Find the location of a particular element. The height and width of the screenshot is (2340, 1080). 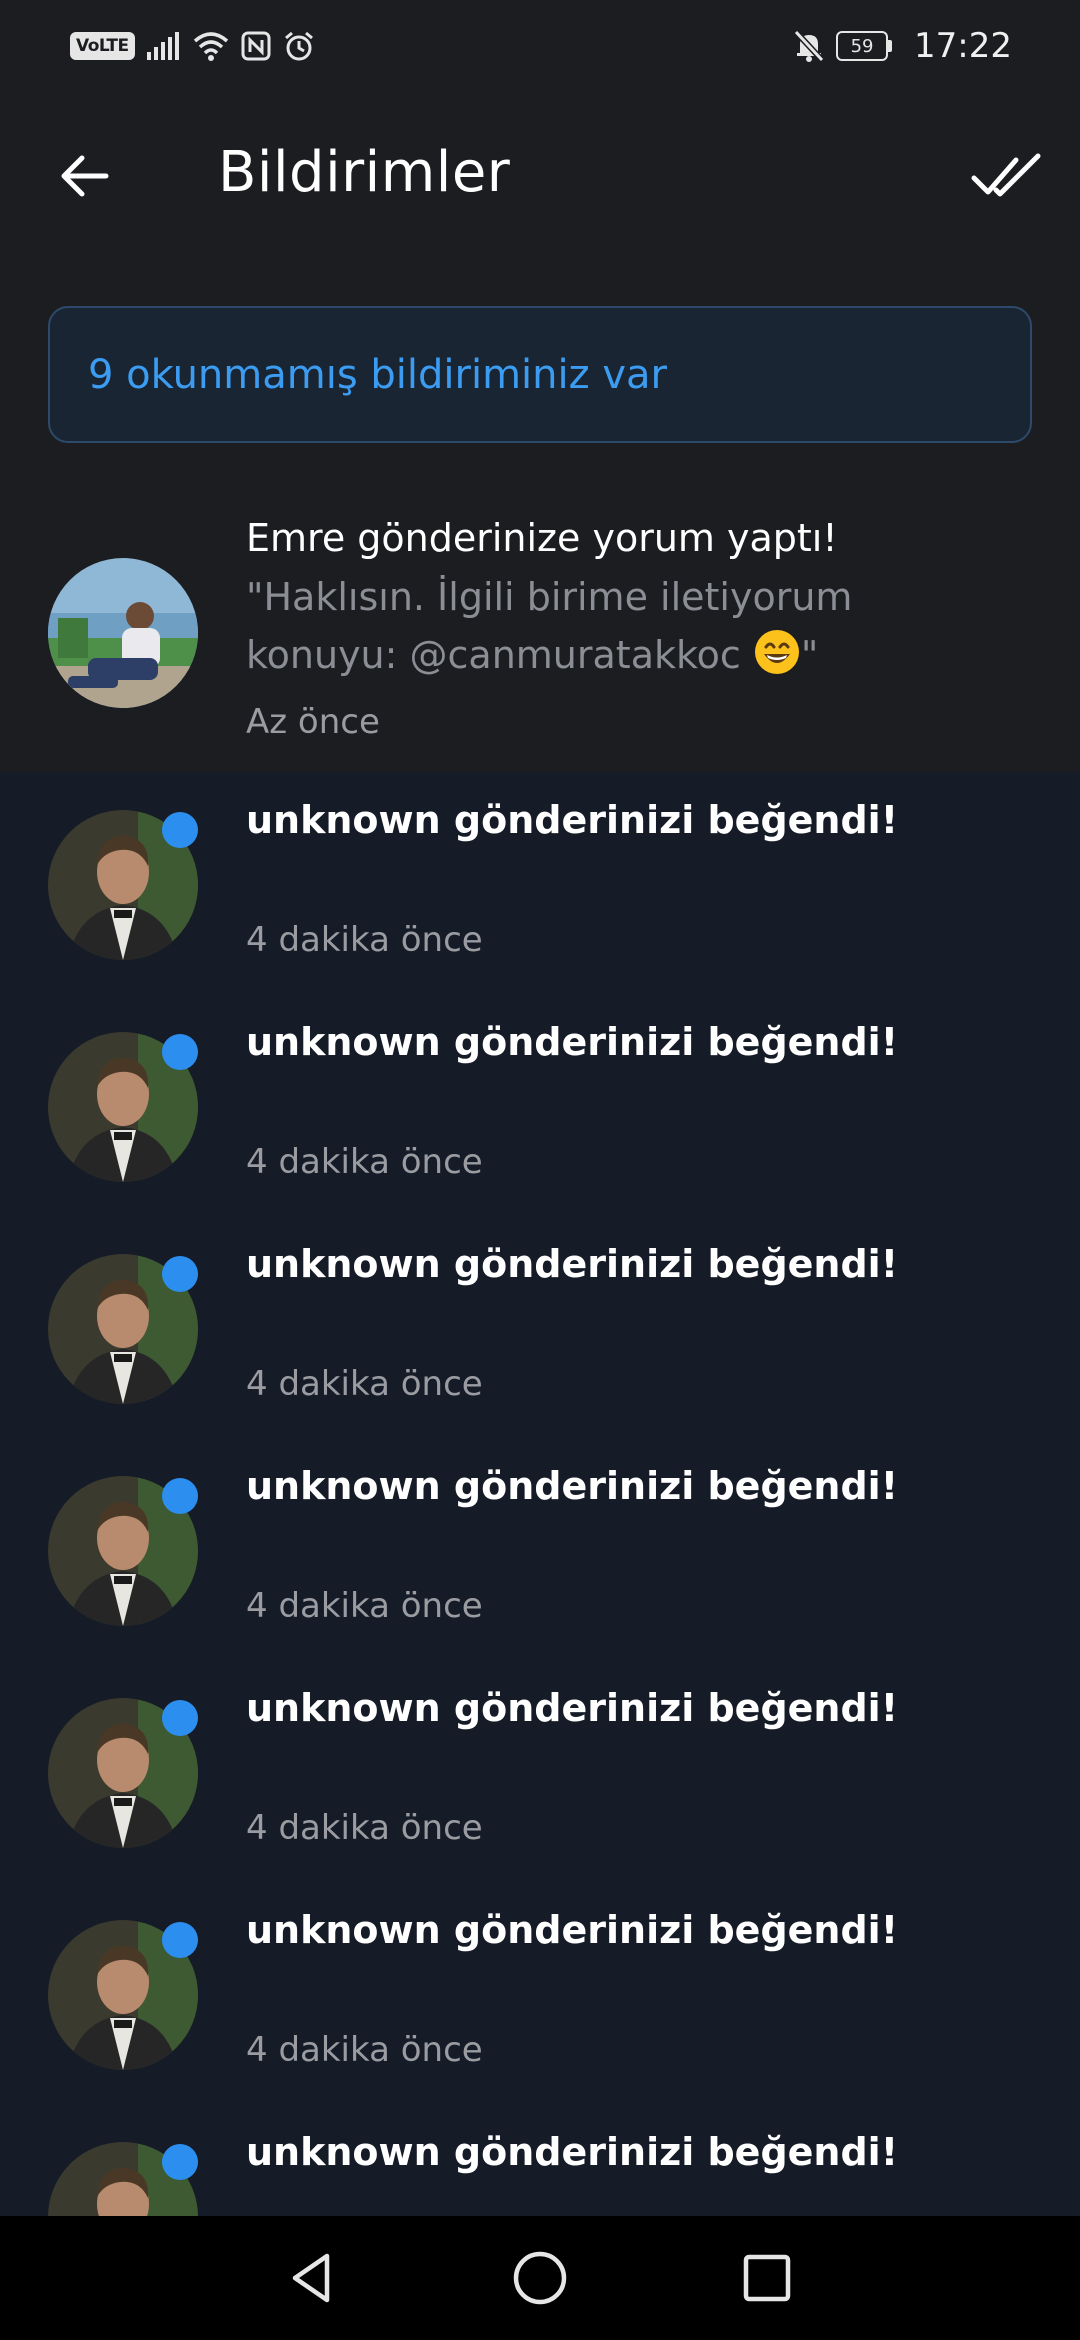

volte-badge: VoLTE is located at coordinates (102, 46).